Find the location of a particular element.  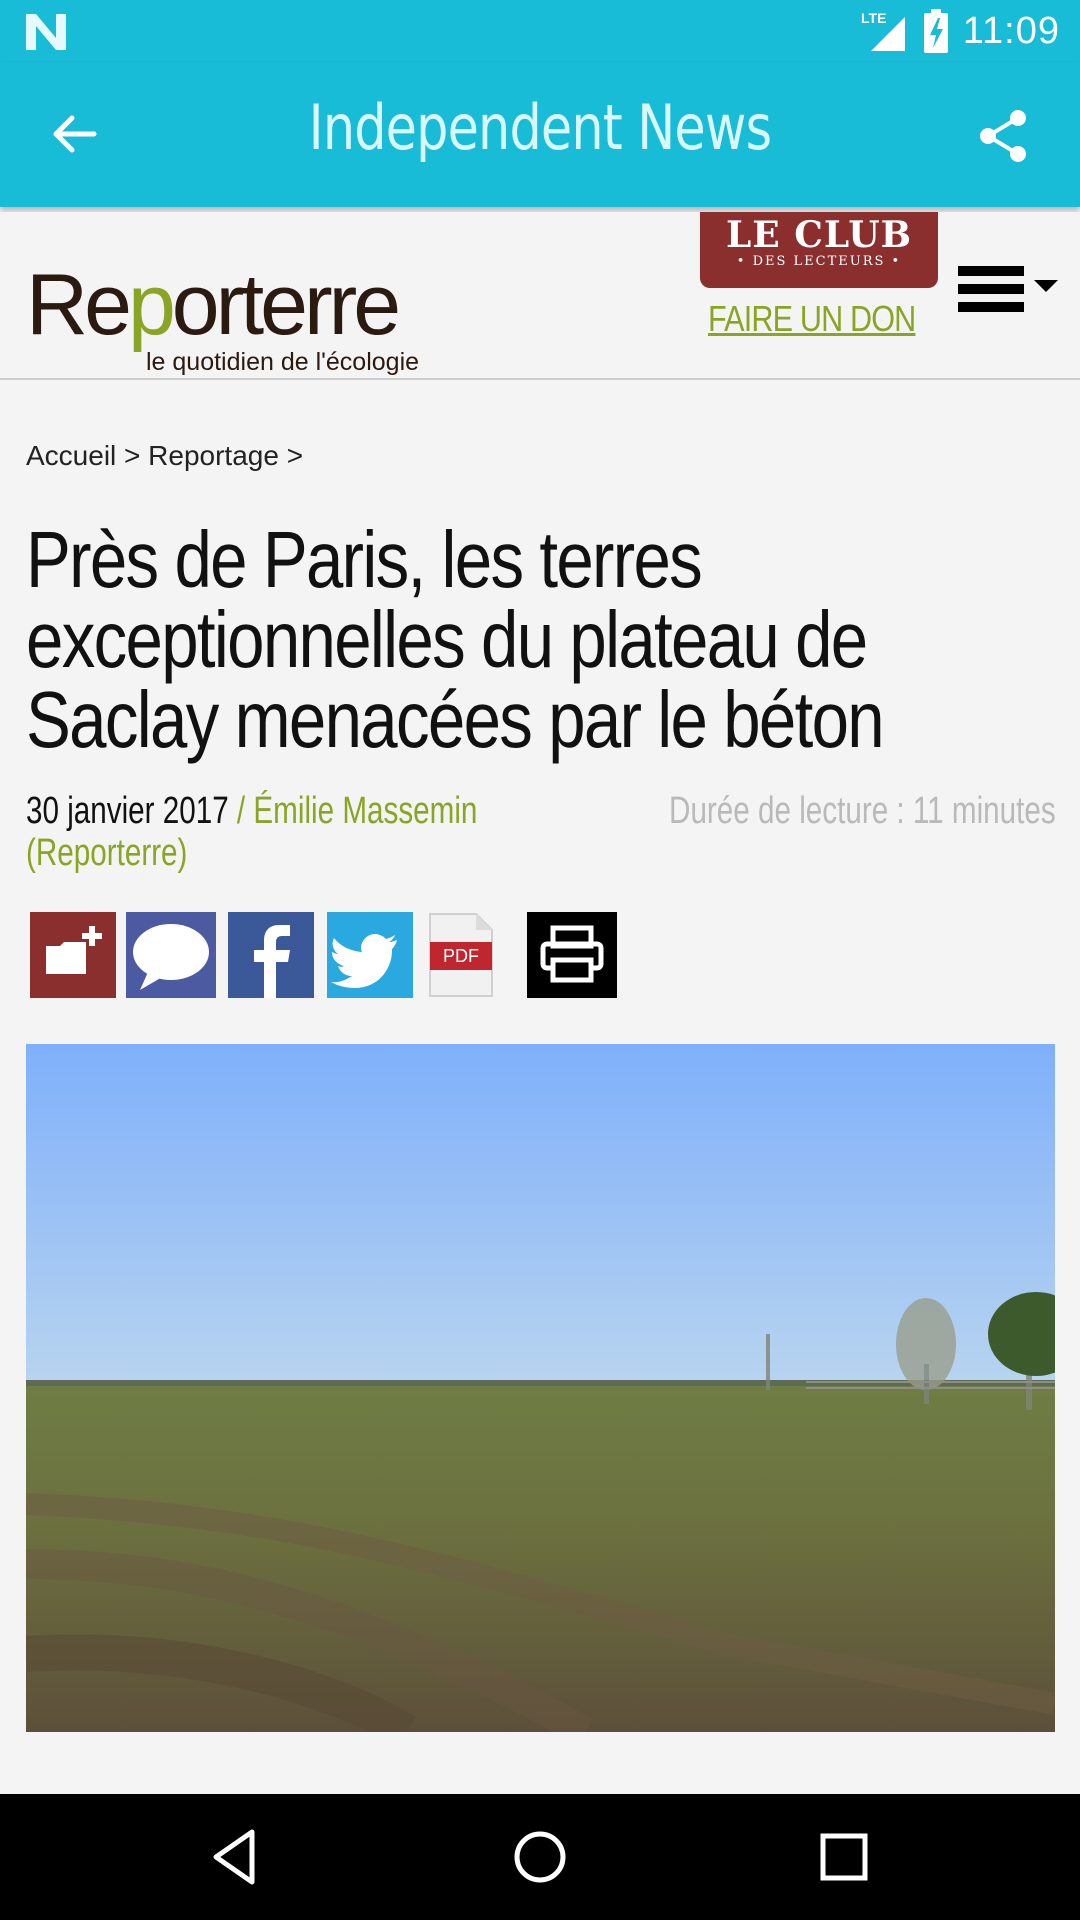

hamburger-menu-icon is located at coordinates (1010, 291).